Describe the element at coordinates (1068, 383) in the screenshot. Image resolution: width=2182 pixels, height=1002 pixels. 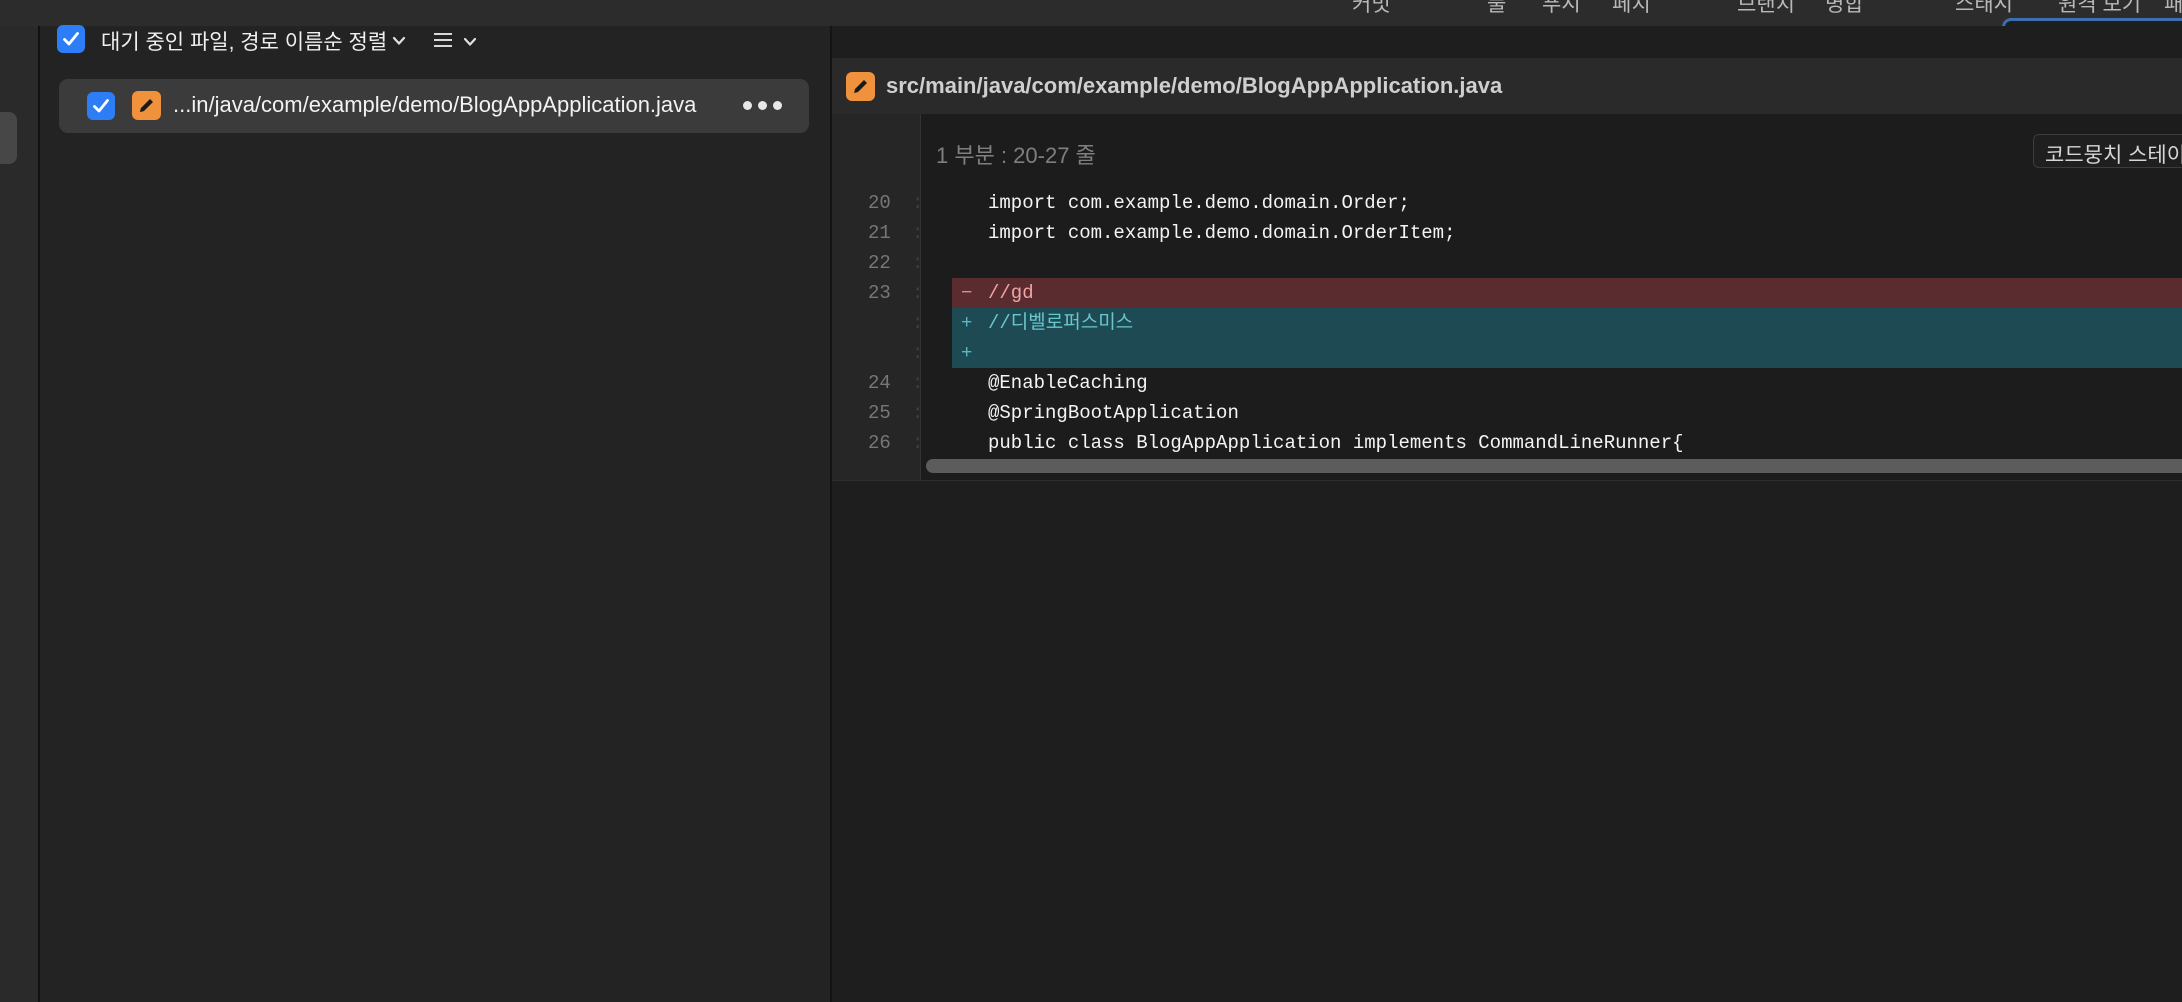
I see `code-text: @EnableCaching` at that location.